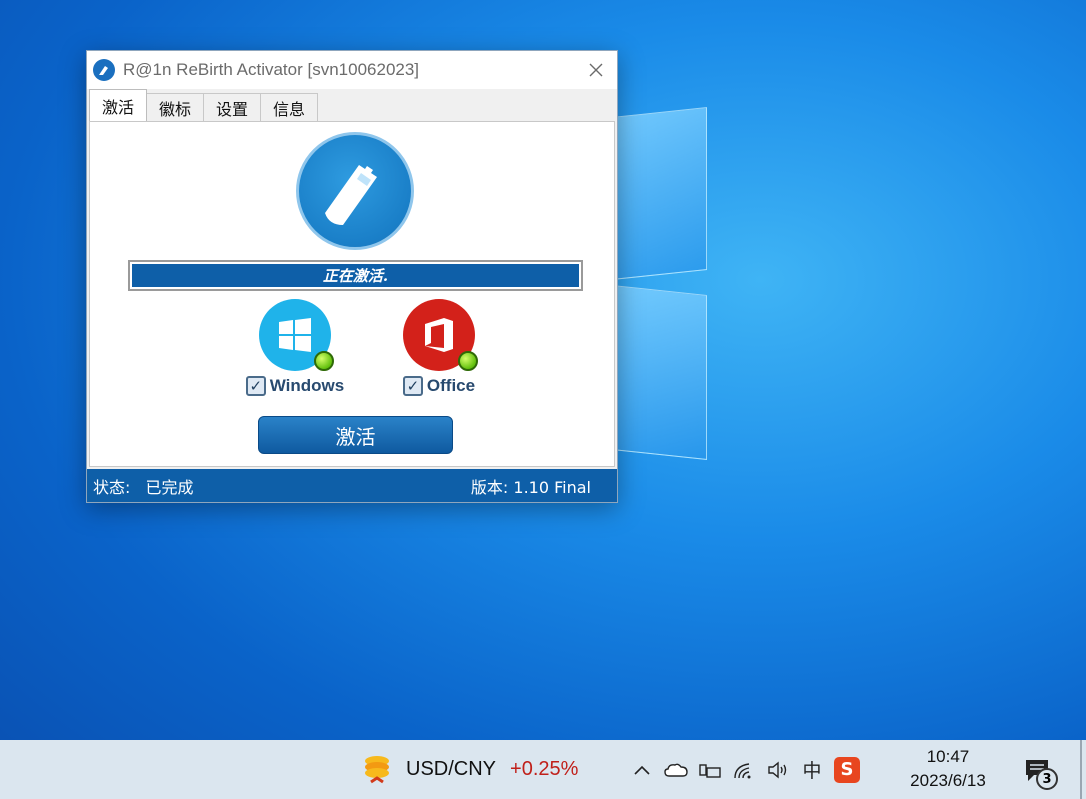 This screenshot has width=1086, height=799. I want to click on coins-icon, so click(377, 770).